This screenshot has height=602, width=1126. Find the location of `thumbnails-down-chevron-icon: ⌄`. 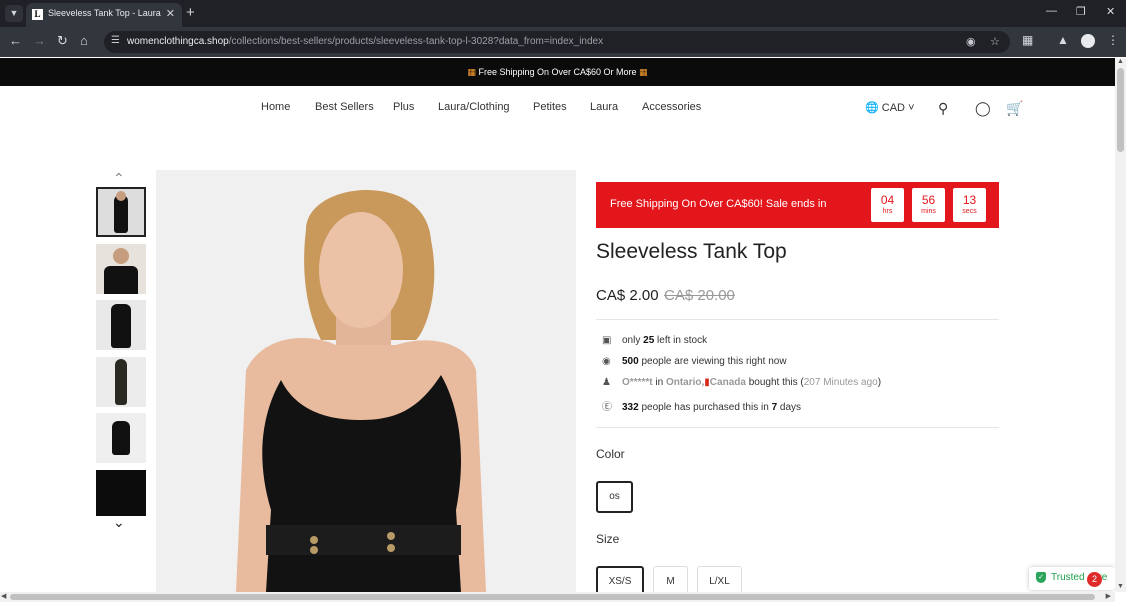

thumbnails-down-chevron-icon: ⌄ is located at coordinates (119, 522).